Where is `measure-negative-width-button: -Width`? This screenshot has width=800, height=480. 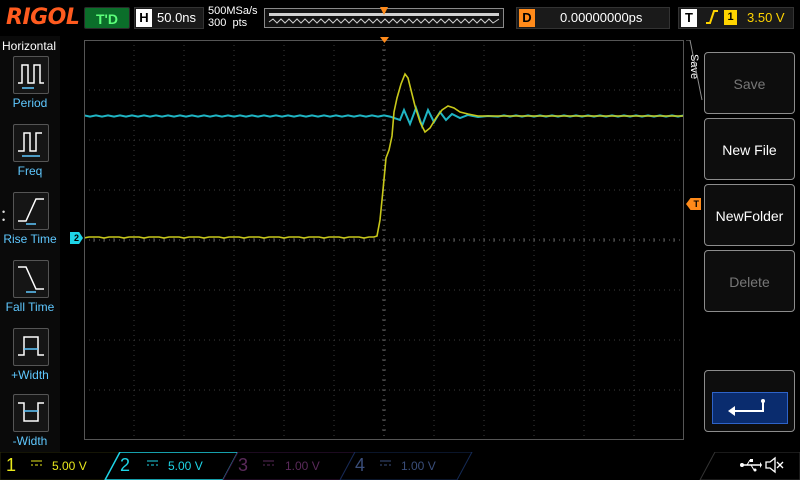
measure-negative-width-button: -Width is located at coordinates (30, 427).